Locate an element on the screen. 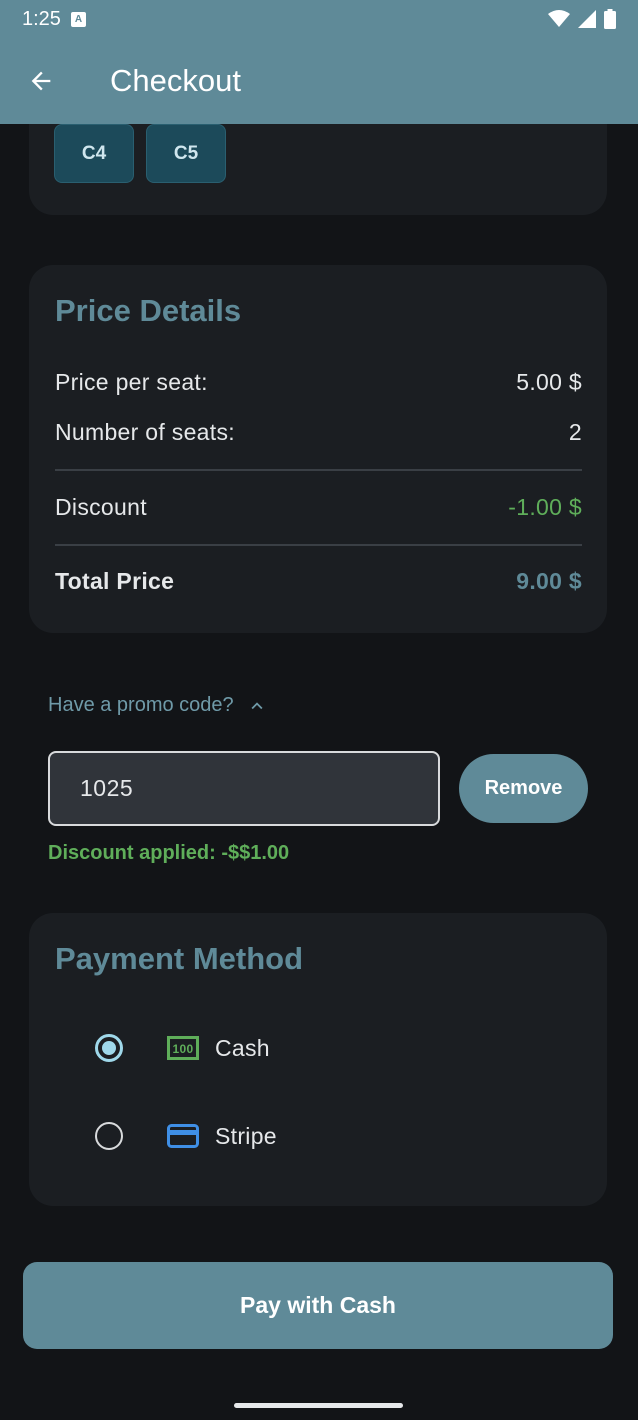  top-app-bar: 1:25 A Checkout is located at coordinates (319, 62).